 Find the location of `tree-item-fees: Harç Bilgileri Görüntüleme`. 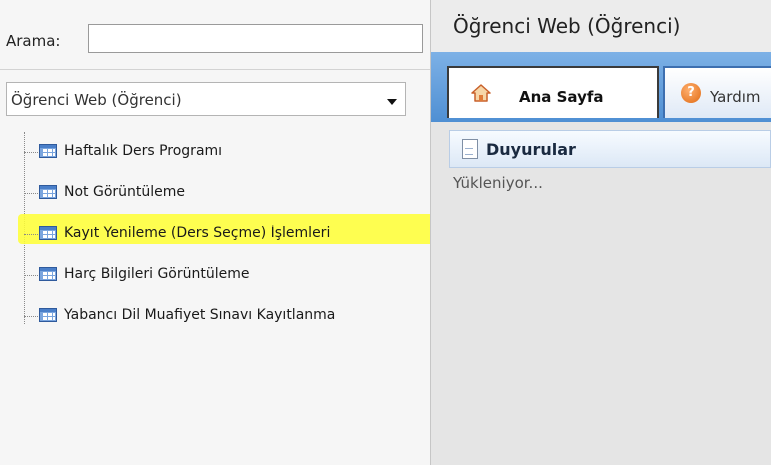

tree-item-fees: Harç Bilgileri Görüntüleme is located at coordinates (227, 275).